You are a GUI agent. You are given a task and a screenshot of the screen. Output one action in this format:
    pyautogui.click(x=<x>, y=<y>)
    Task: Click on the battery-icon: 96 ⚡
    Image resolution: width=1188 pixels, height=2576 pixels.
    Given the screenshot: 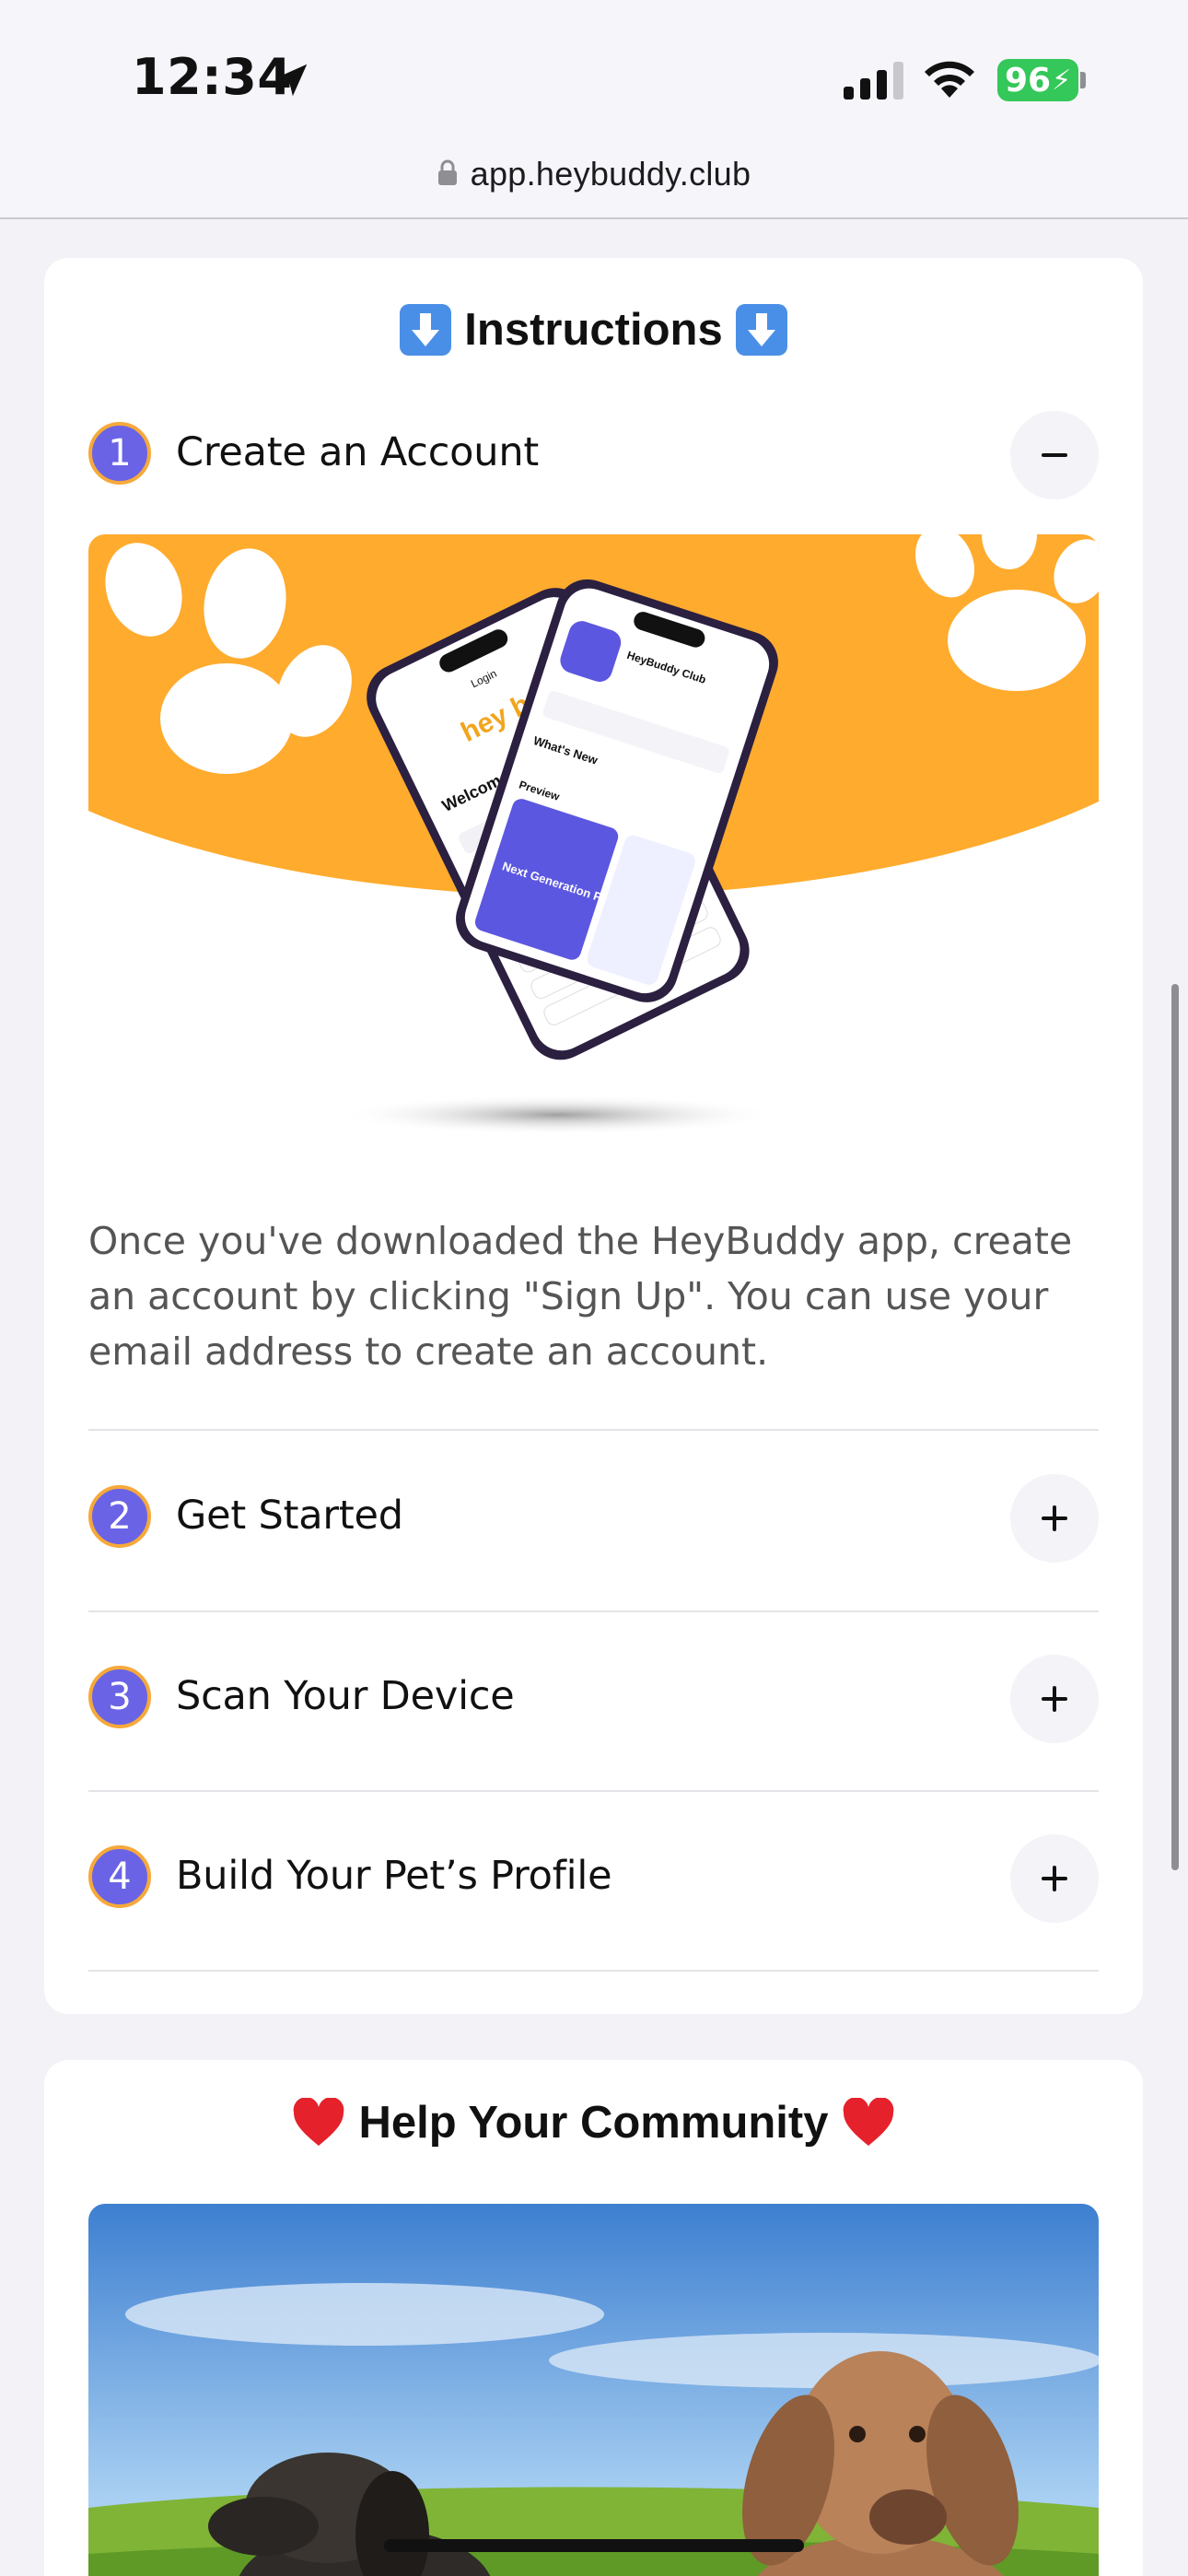 What is the action you would take?
    pyautogui.click(x=1037, y=80)
    